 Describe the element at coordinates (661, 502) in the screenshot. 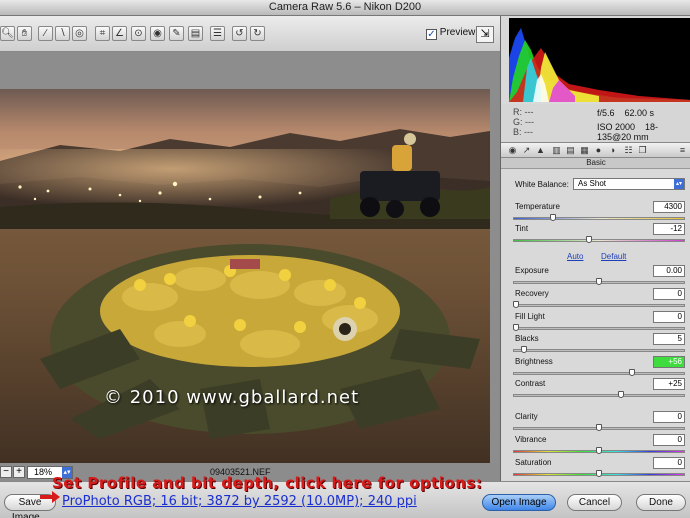

I see `done-button: Done` at that location.